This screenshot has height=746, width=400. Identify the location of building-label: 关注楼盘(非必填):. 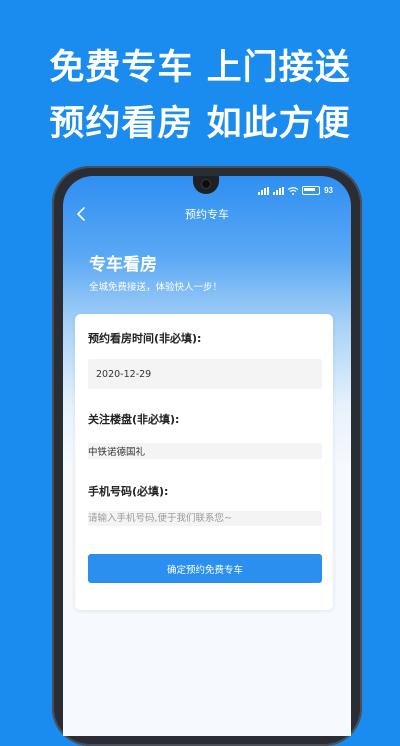
(134, 419).